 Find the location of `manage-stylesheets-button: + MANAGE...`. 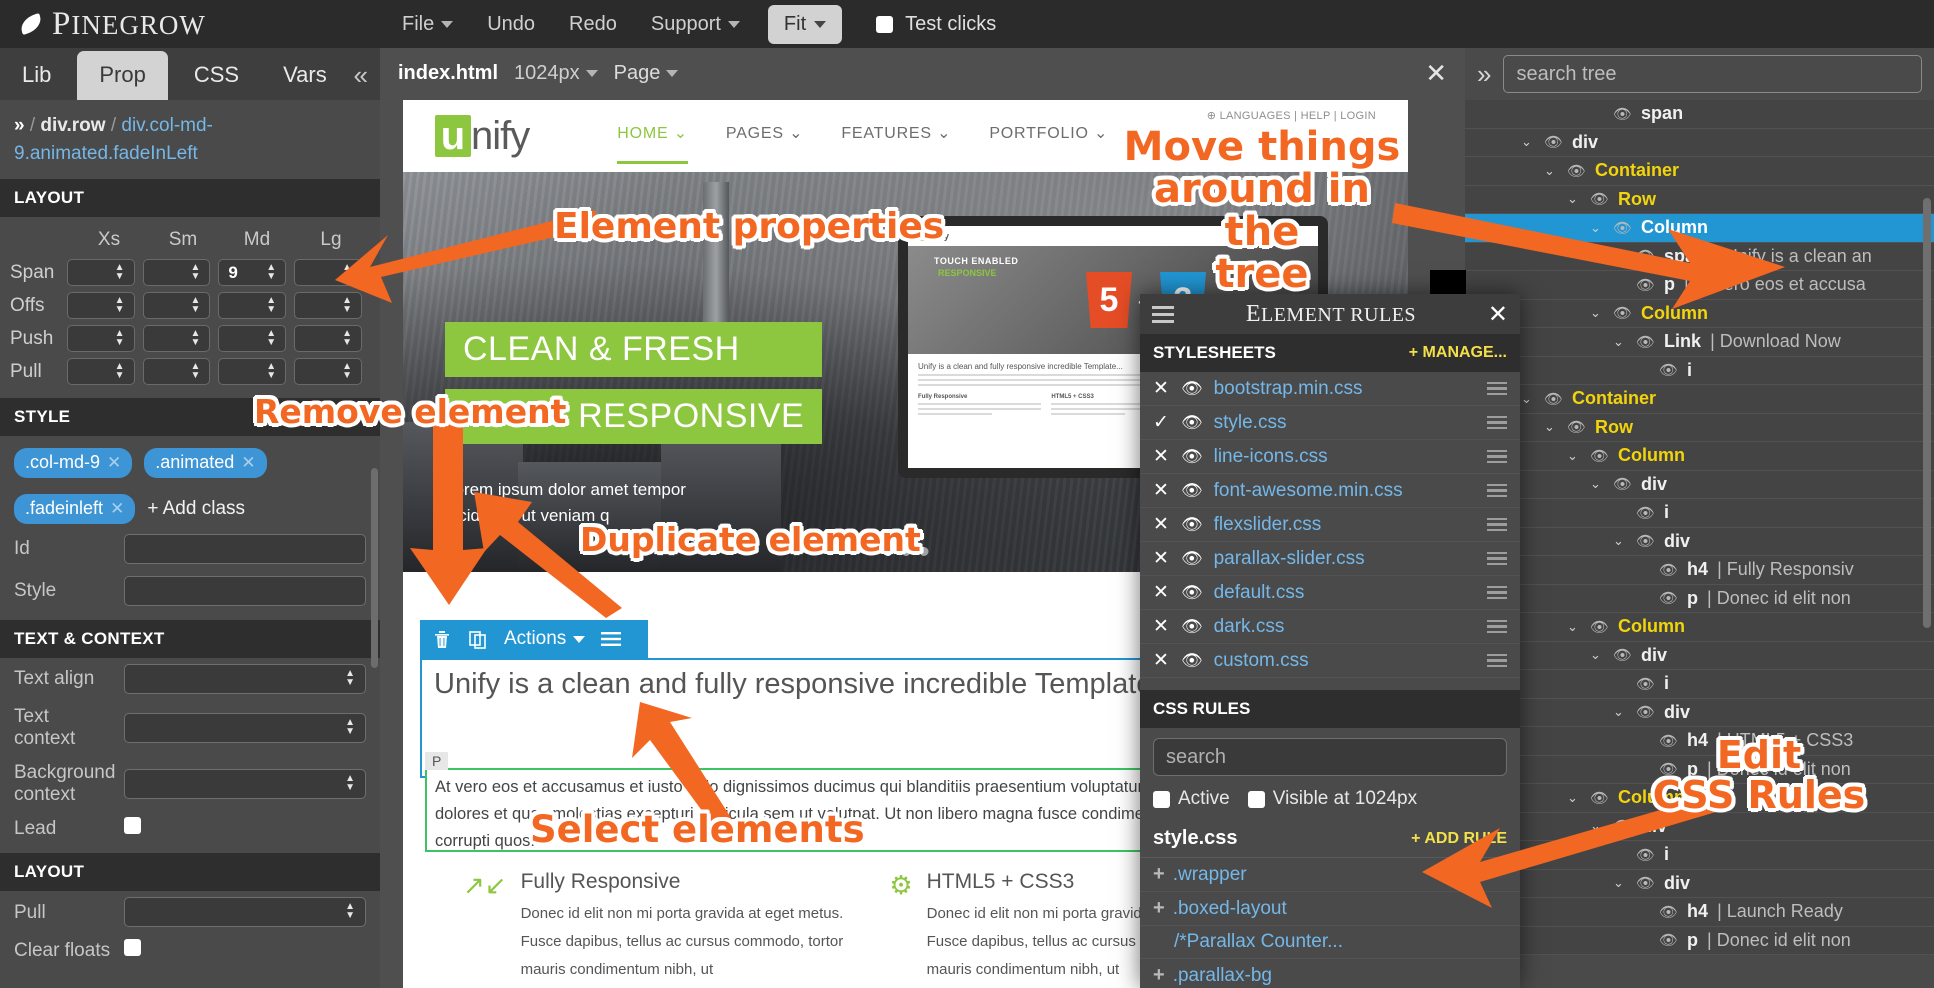

manage-stylesheets-button: + MANAGE... is located at coordinates (1458, 353).